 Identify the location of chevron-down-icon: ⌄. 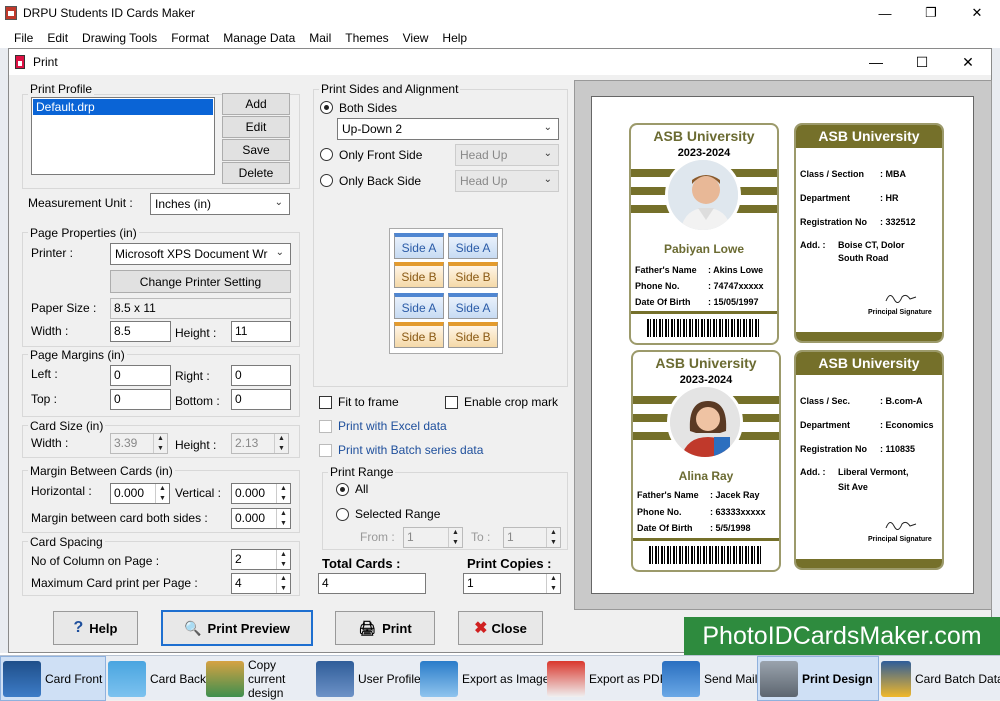
(278, 202).